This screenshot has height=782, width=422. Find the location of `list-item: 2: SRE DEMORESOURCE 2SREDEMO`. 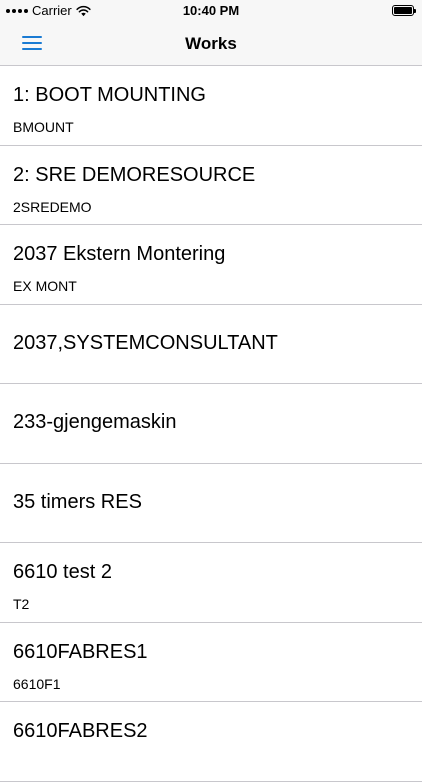

list-item: 2: SRE DEMORESOURCE 2SREDEMO is located at coordinates (211, 185).